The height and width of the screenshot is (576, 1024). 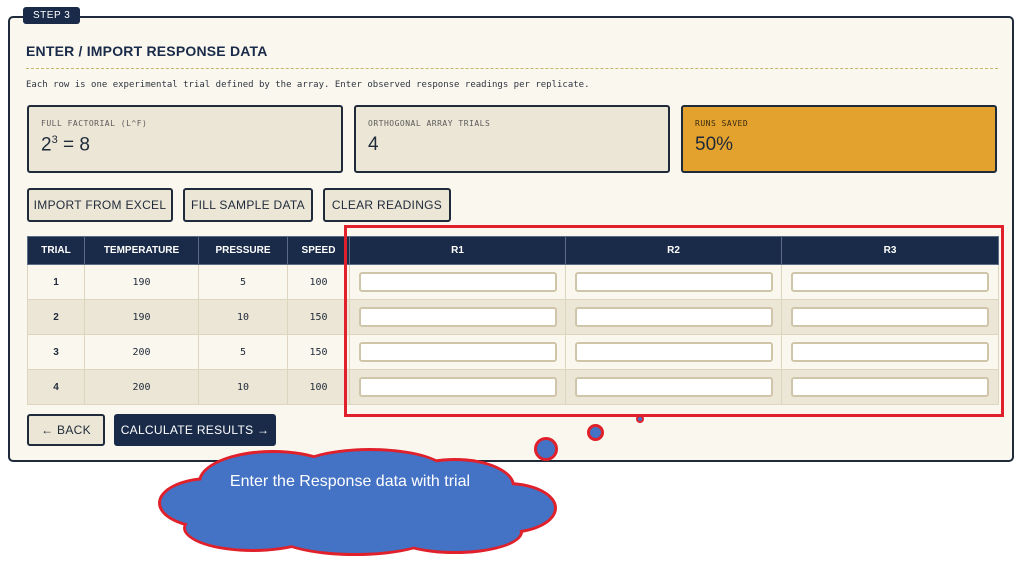 What do you see at coordinates (714, 144) in the screenshot?
I see `runs-saved-value: 50%` at bounding box center [714, 144].